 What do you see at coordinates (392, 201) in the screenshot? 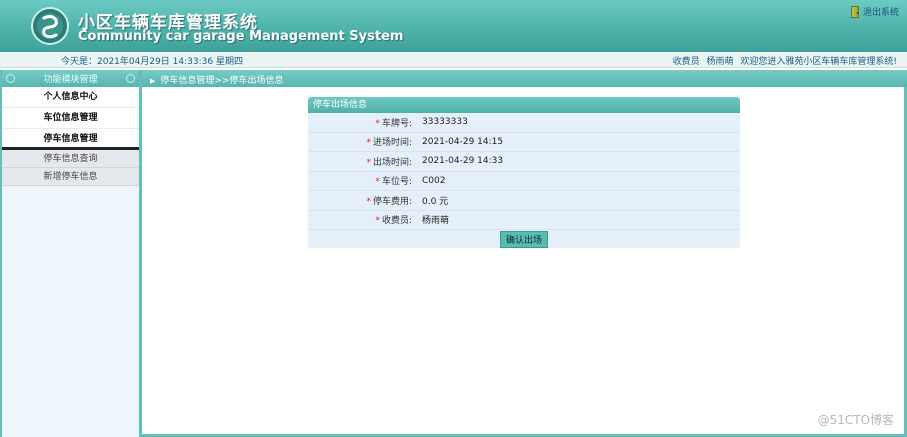
I see `label-fee: 停车费用:` at bounding box center [392, 201].